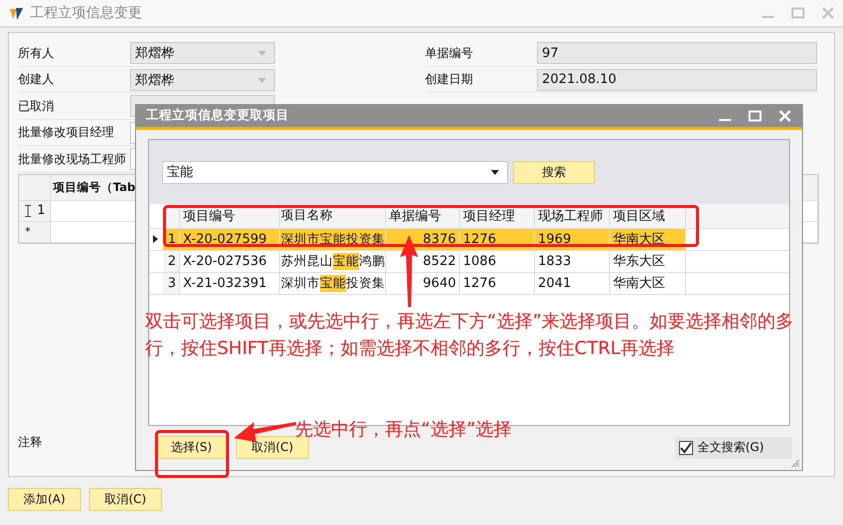 The image size is (843, 525). Describe the element at coordinates (497, 261) in the screenshot. I see `table-cell: 1086` at that location.